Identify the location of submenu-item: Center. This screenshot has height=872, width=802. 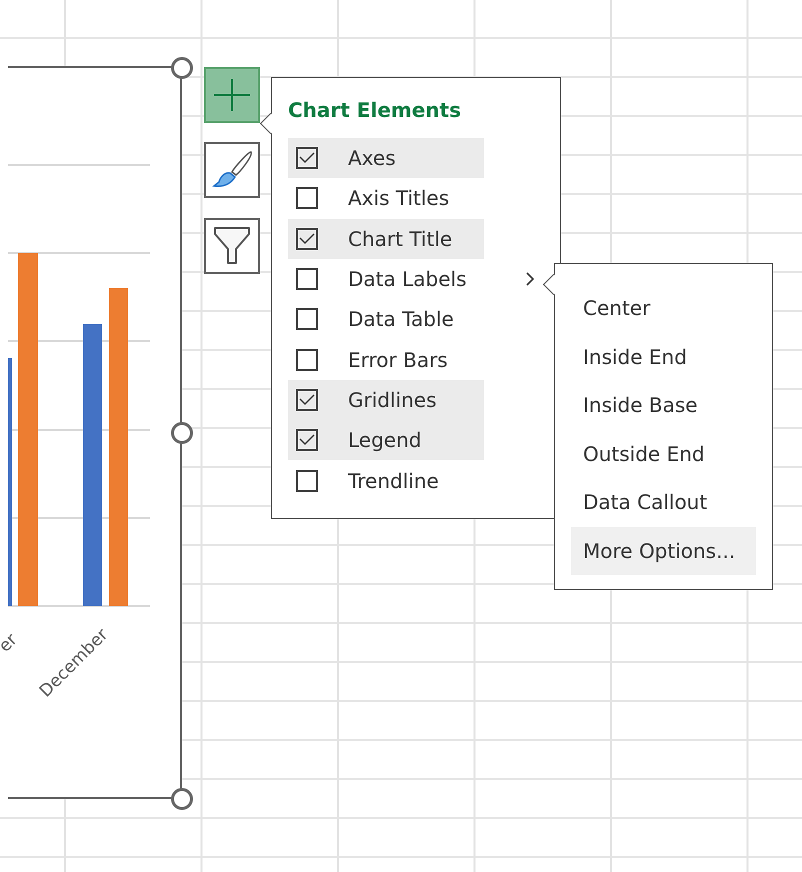
(663, 308).